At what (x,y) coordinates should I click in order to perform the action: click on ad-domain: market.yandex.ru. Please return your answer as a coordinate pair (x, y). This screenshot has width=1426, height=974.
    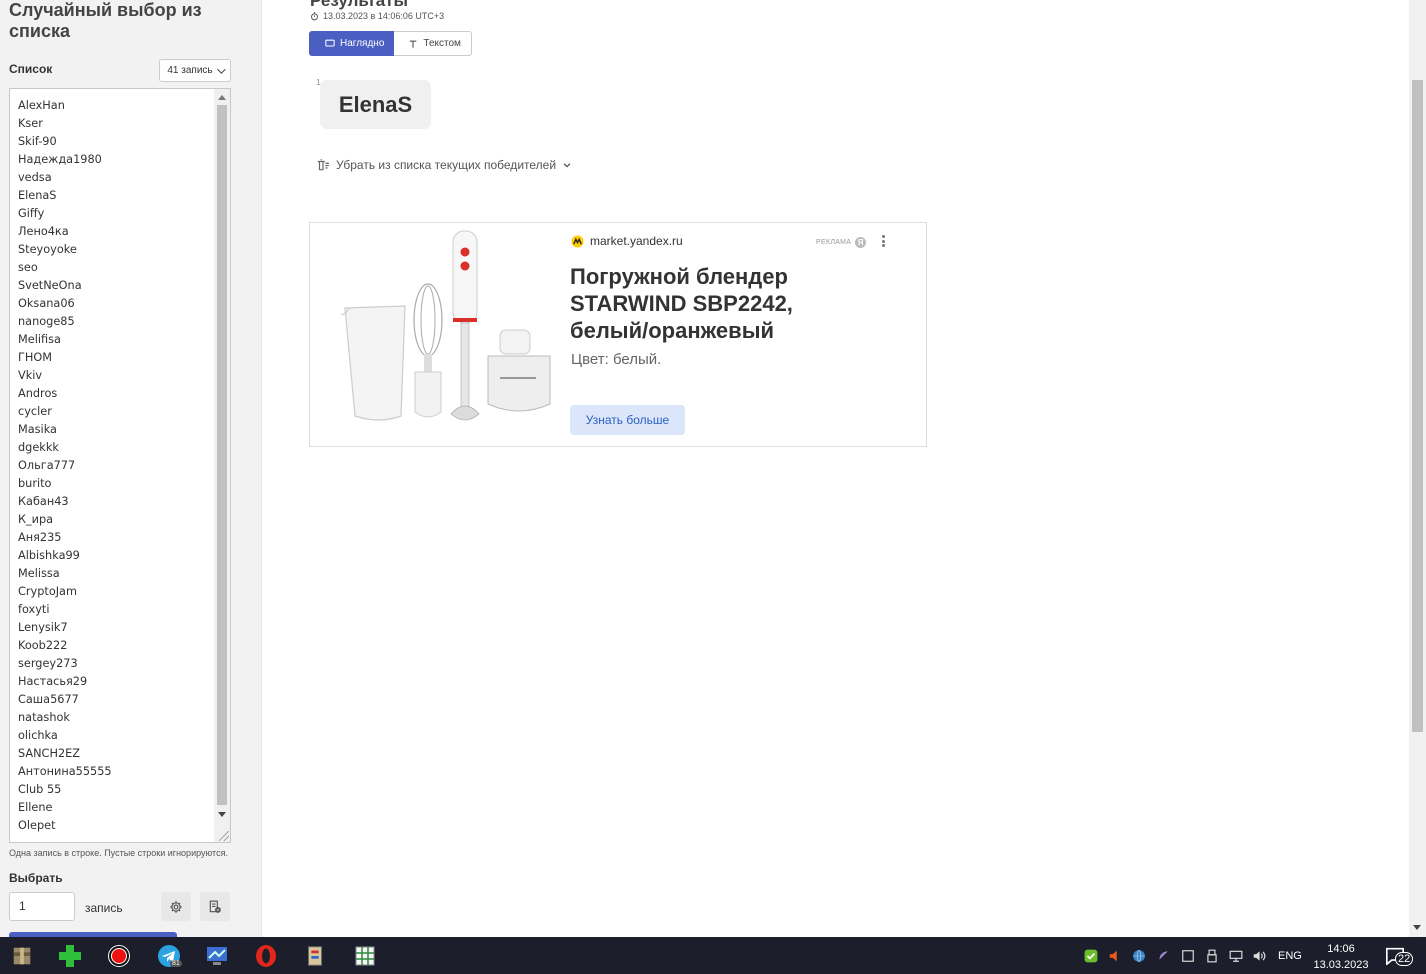
    Looking at the image, I should click on (627, 241).